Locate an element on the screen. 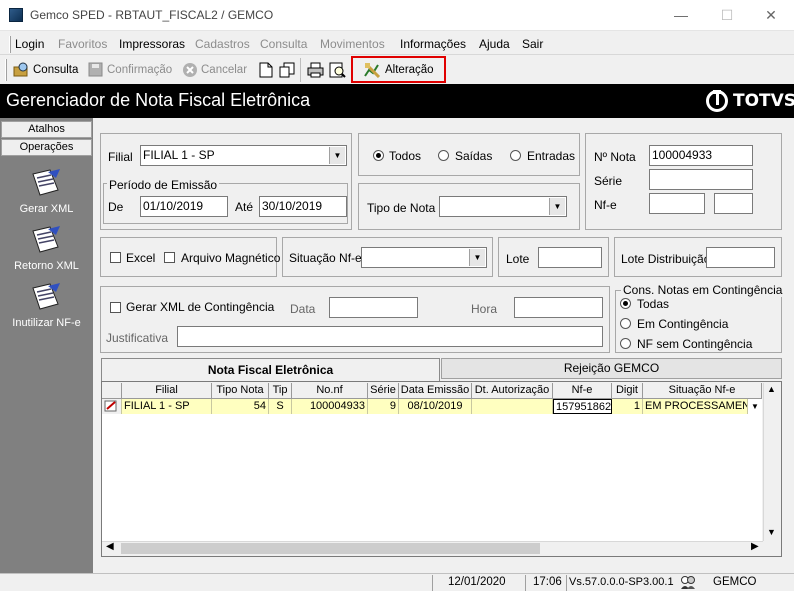 The width and height of the screenshot is (794, 591). row-flag-cell is located at coordinates (112, 406).